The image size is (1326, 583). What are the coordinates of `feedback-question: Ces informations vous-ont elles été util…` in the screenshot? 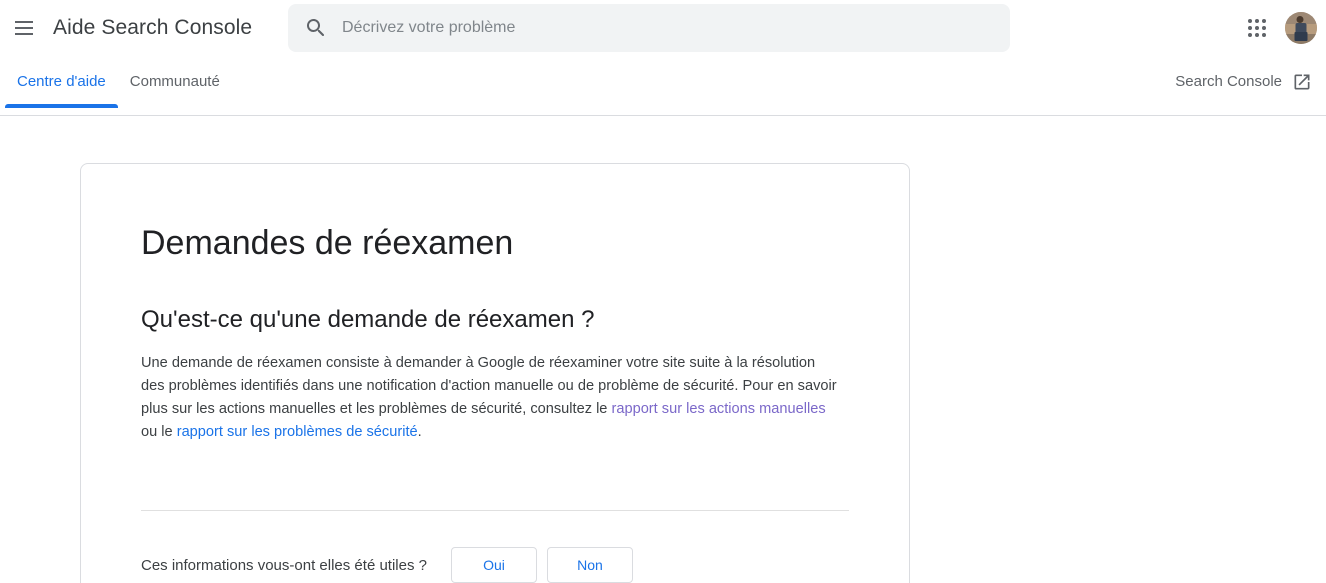 It's located at (284, 565).